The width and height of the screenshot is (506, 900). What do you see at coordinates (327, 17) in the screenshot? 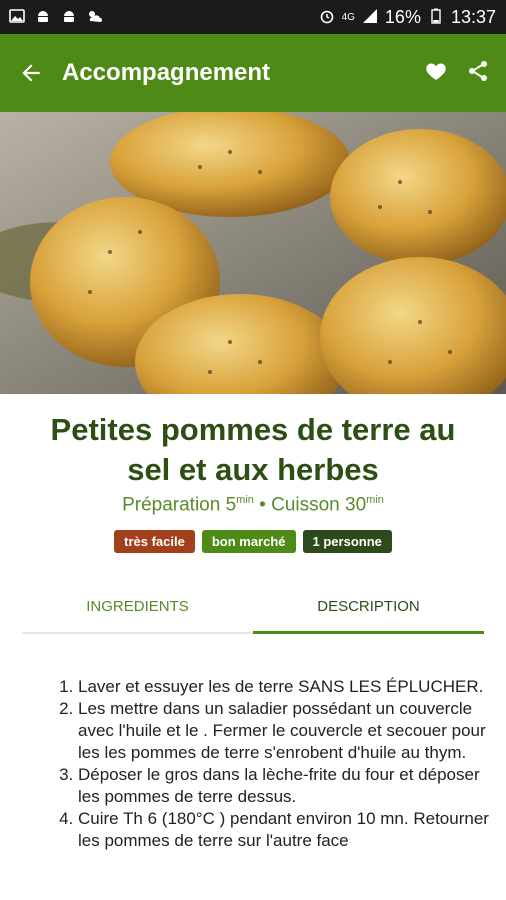
I see `alarm-icon` at bounding box center [327, 17].